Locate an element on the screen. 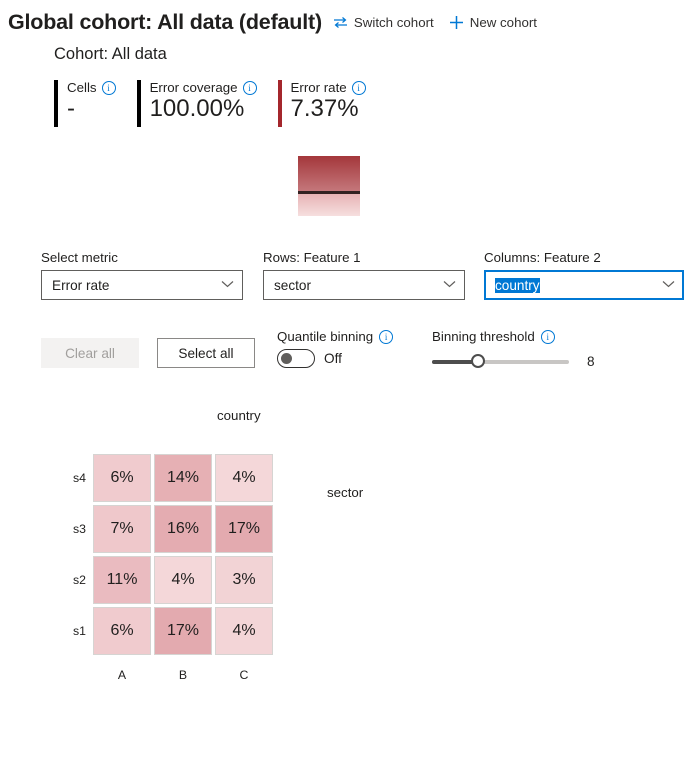 Image resolution: width=696 pixels, height=761 pixels. heatmap-row: s1 6% 17% 4% is located at coordinates (174, 631).